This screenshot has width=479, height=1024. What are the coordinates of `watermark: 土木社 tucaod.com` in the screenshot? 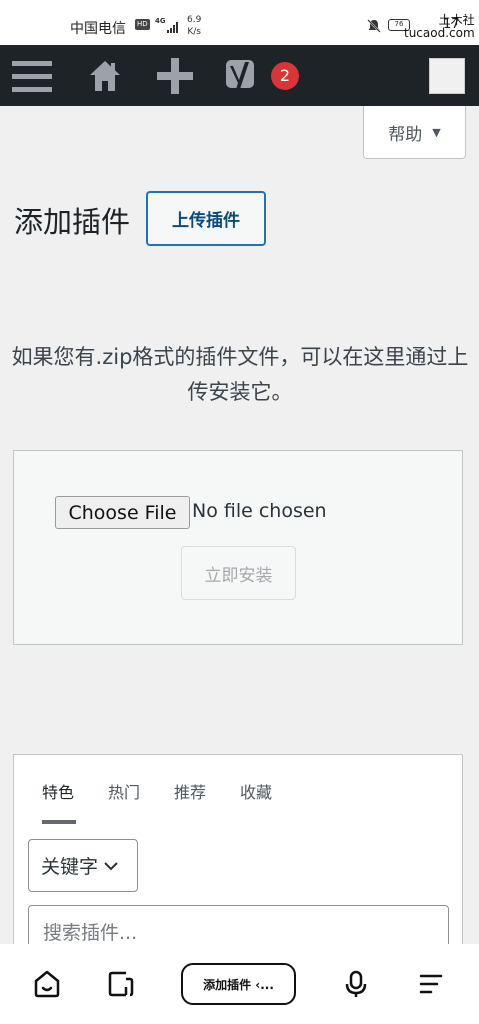 It's located at (439, 27).